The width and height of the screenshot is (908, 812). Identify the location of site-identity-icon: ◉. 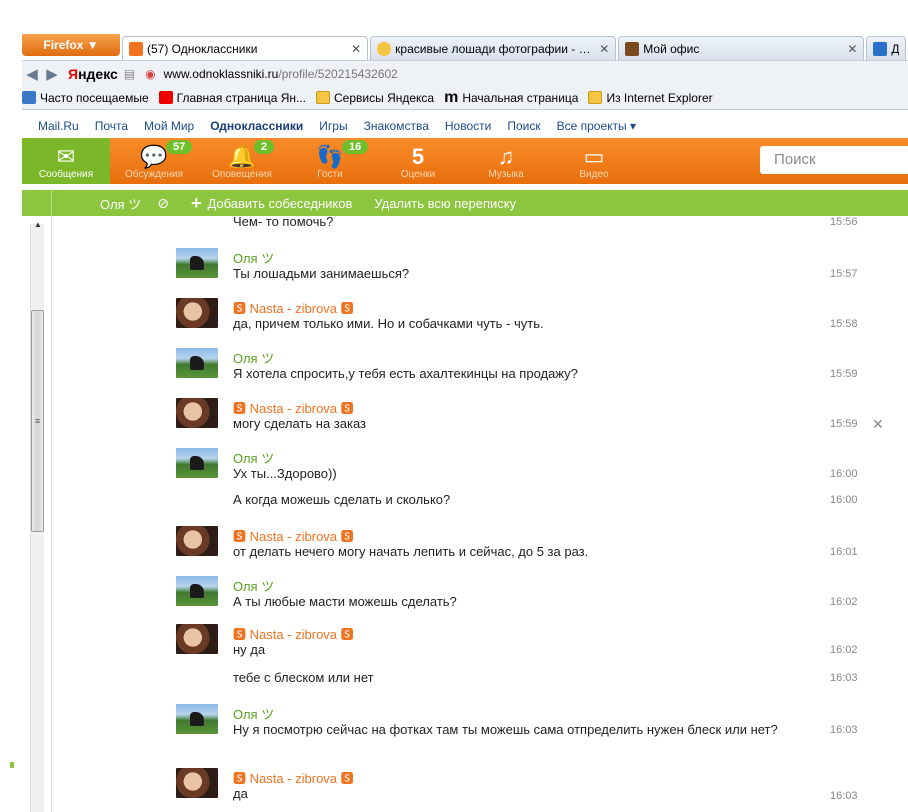
(150, 74).